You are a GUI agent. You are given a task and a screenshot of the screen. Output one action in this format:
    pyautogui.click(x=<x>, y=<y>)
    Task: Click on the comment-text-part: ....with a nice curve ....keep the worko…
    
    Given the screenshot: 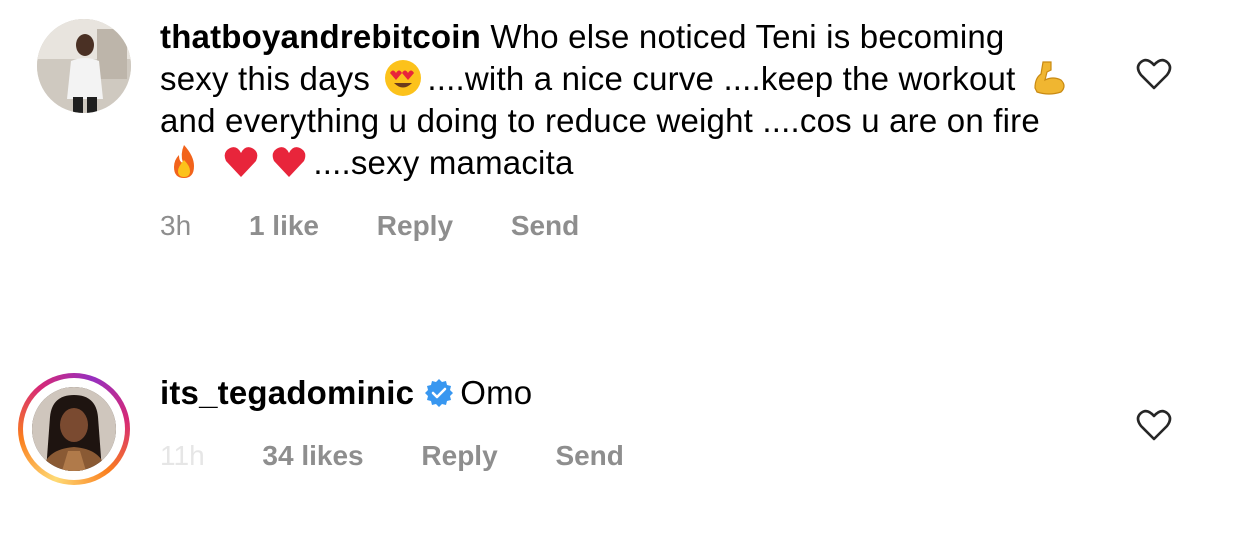 What is the action you would take?
    pyautogui.click(x=726, y=78)
    